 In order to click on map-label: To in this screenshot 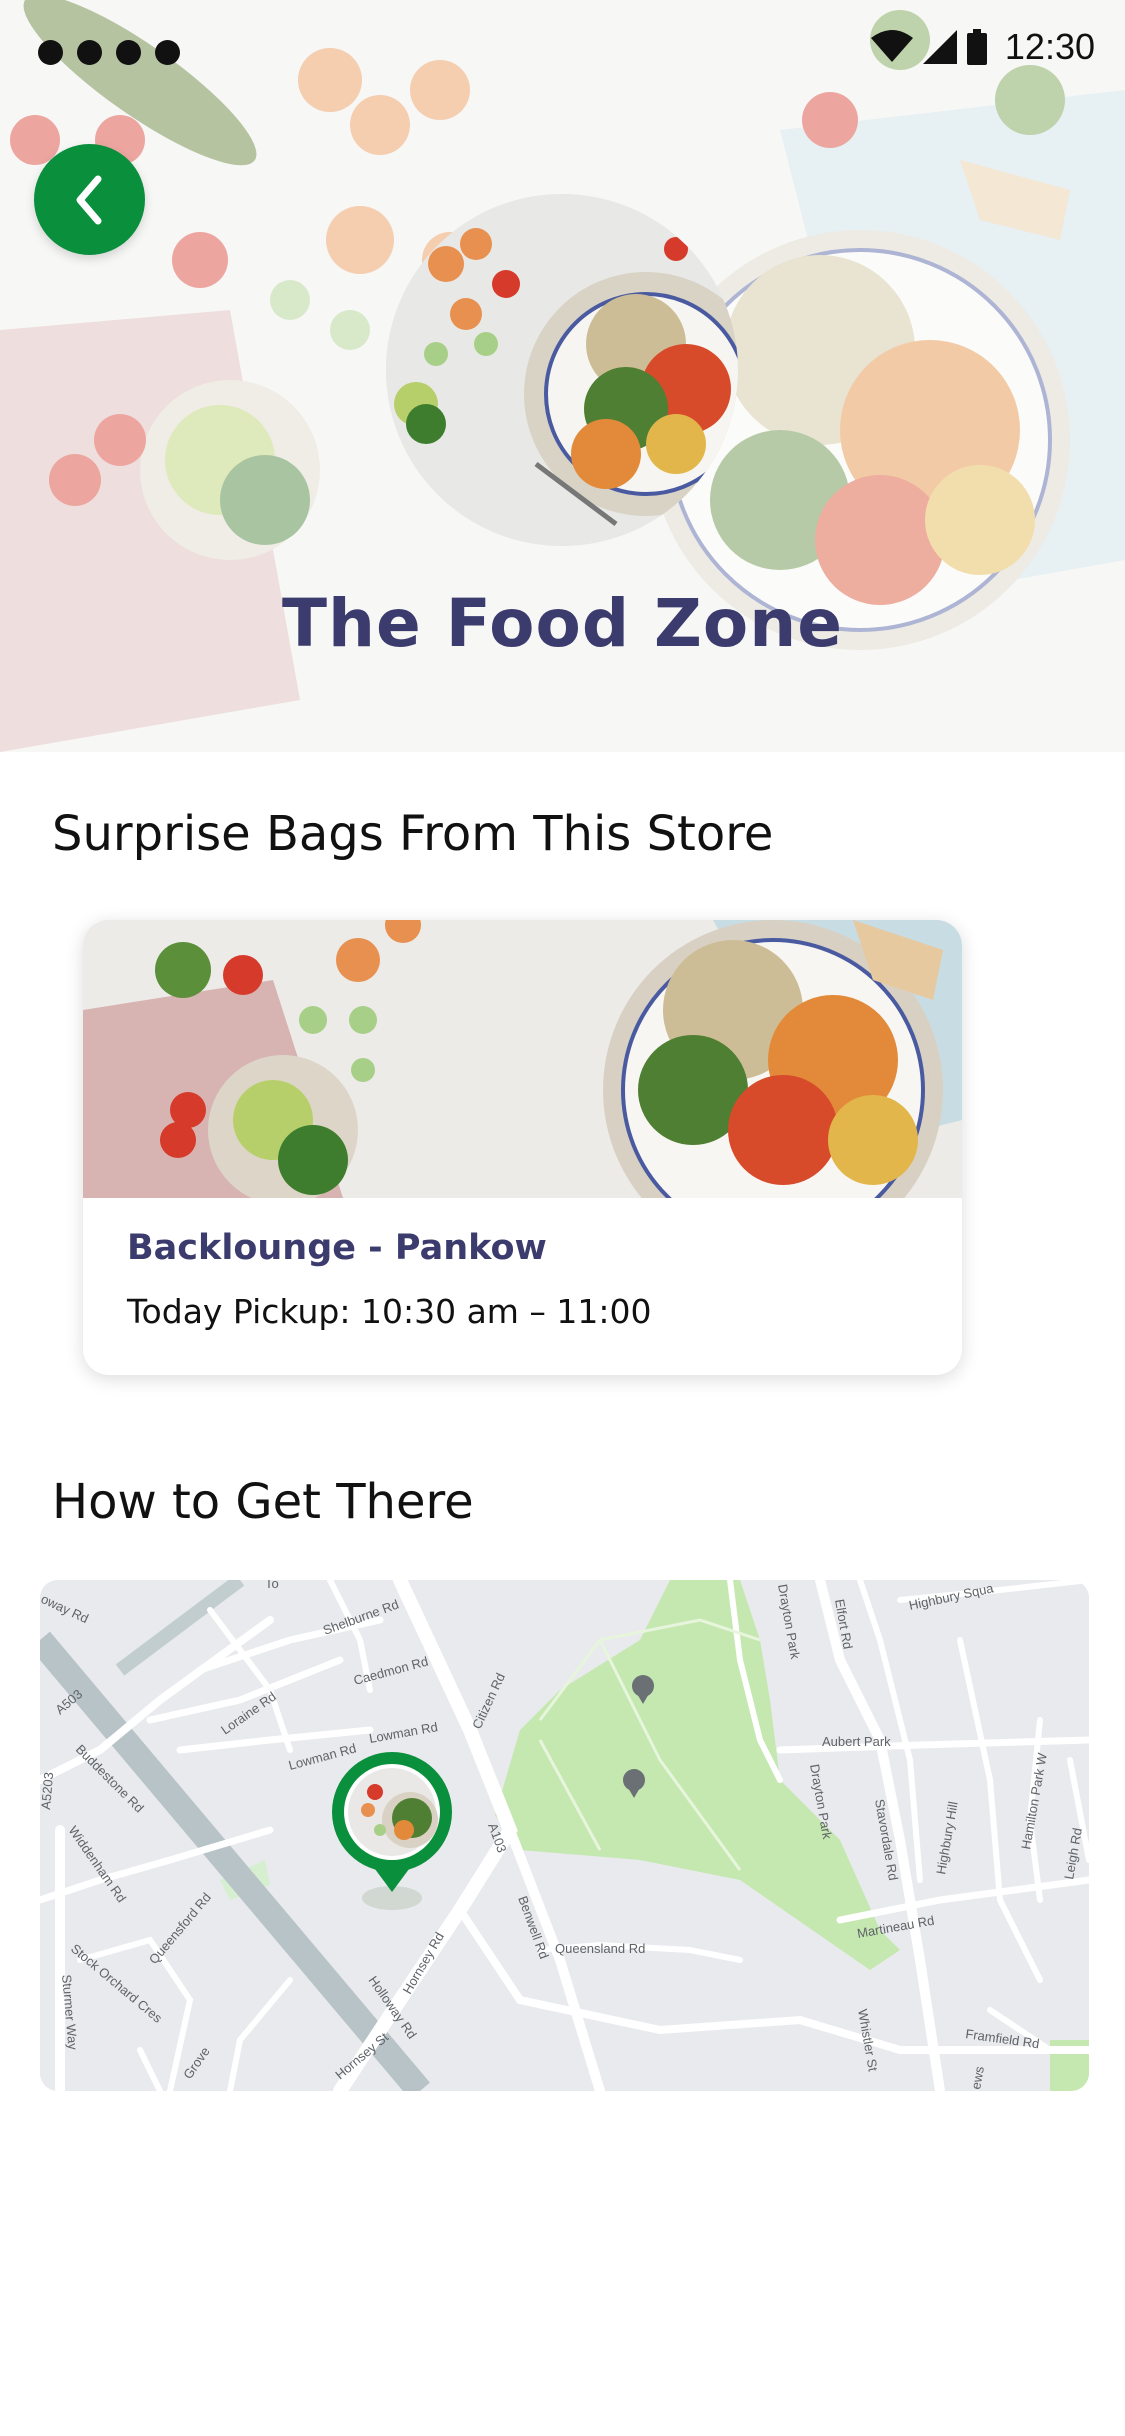, I will do `click(272, 1585)`.